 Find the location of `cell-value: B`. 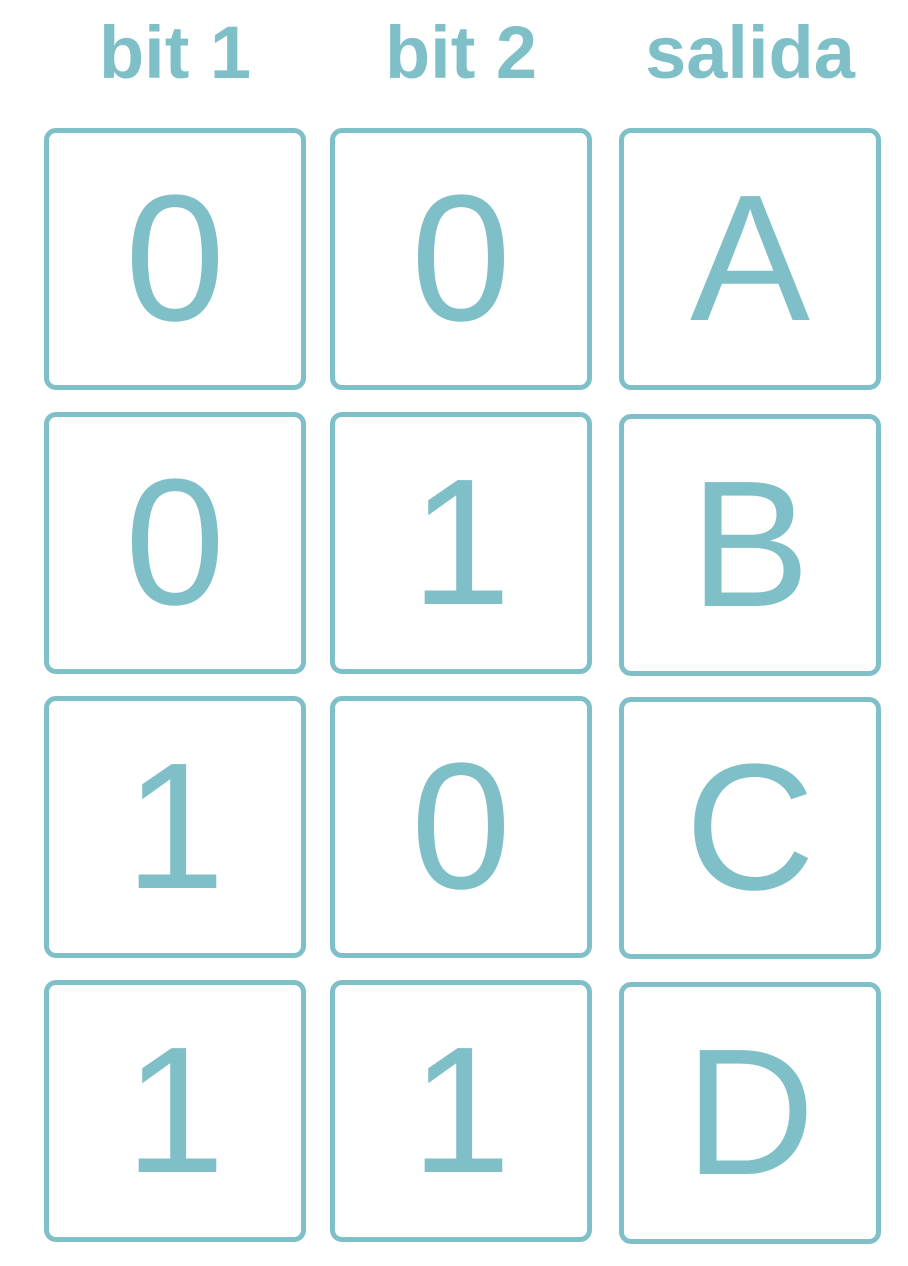

cell-value: B is located at coordinates (750, 544).